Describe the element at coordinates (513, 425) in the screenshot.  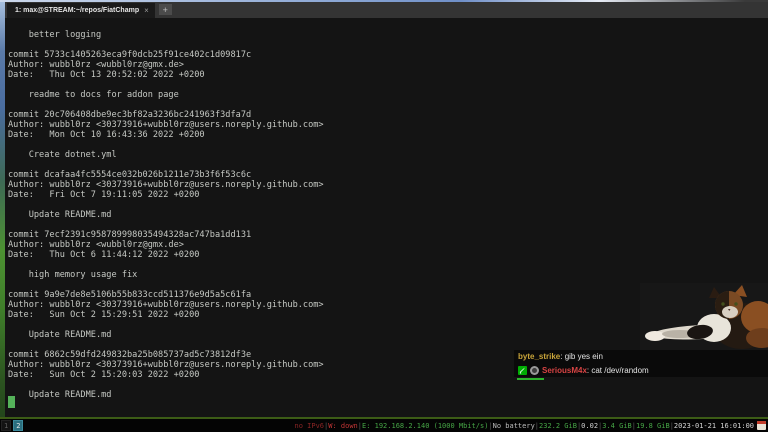
I see `status-segment: No battery` at that location.